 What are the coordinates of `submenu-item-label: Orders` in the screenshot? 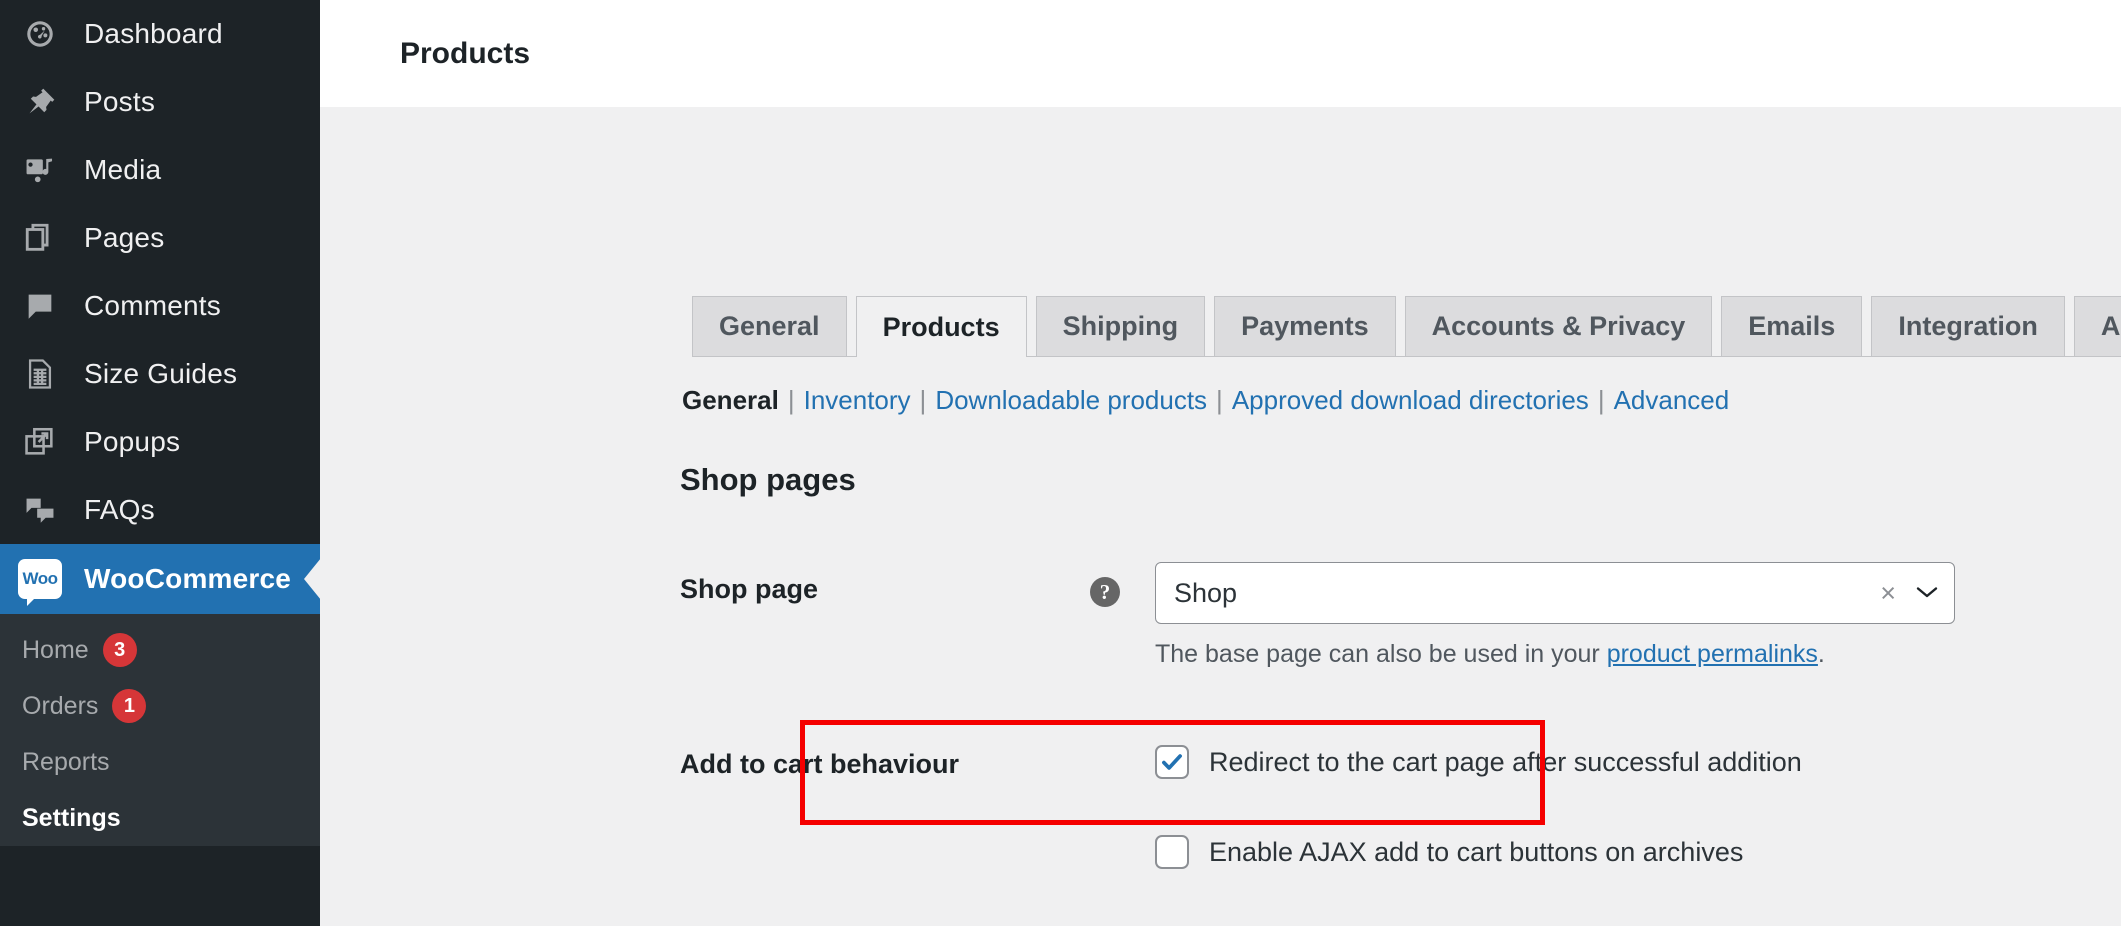 It's located at (60, 705).